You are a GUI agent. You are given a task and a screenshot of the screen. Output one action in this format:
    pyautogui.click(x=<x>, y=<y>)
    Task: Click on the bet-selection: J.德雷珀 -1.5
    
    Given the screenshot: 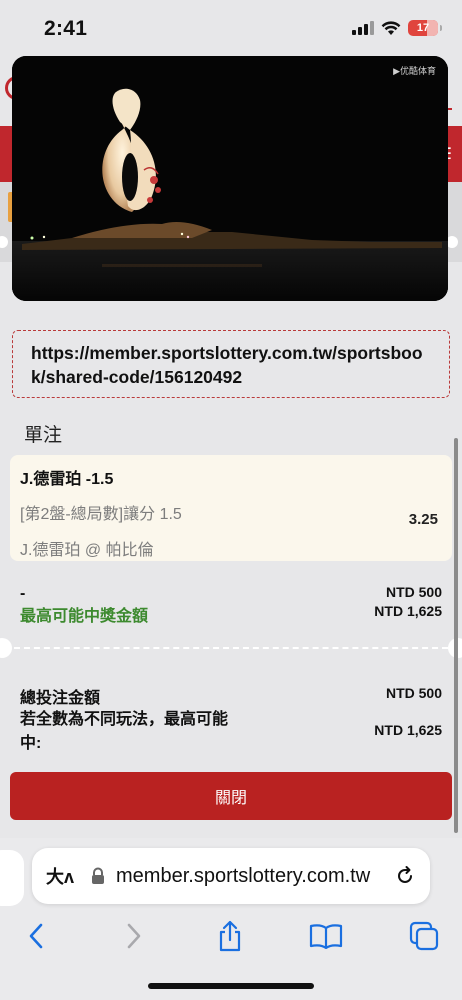 What is the action you would take?
    pyautogui.click(x=67, y=479)
    